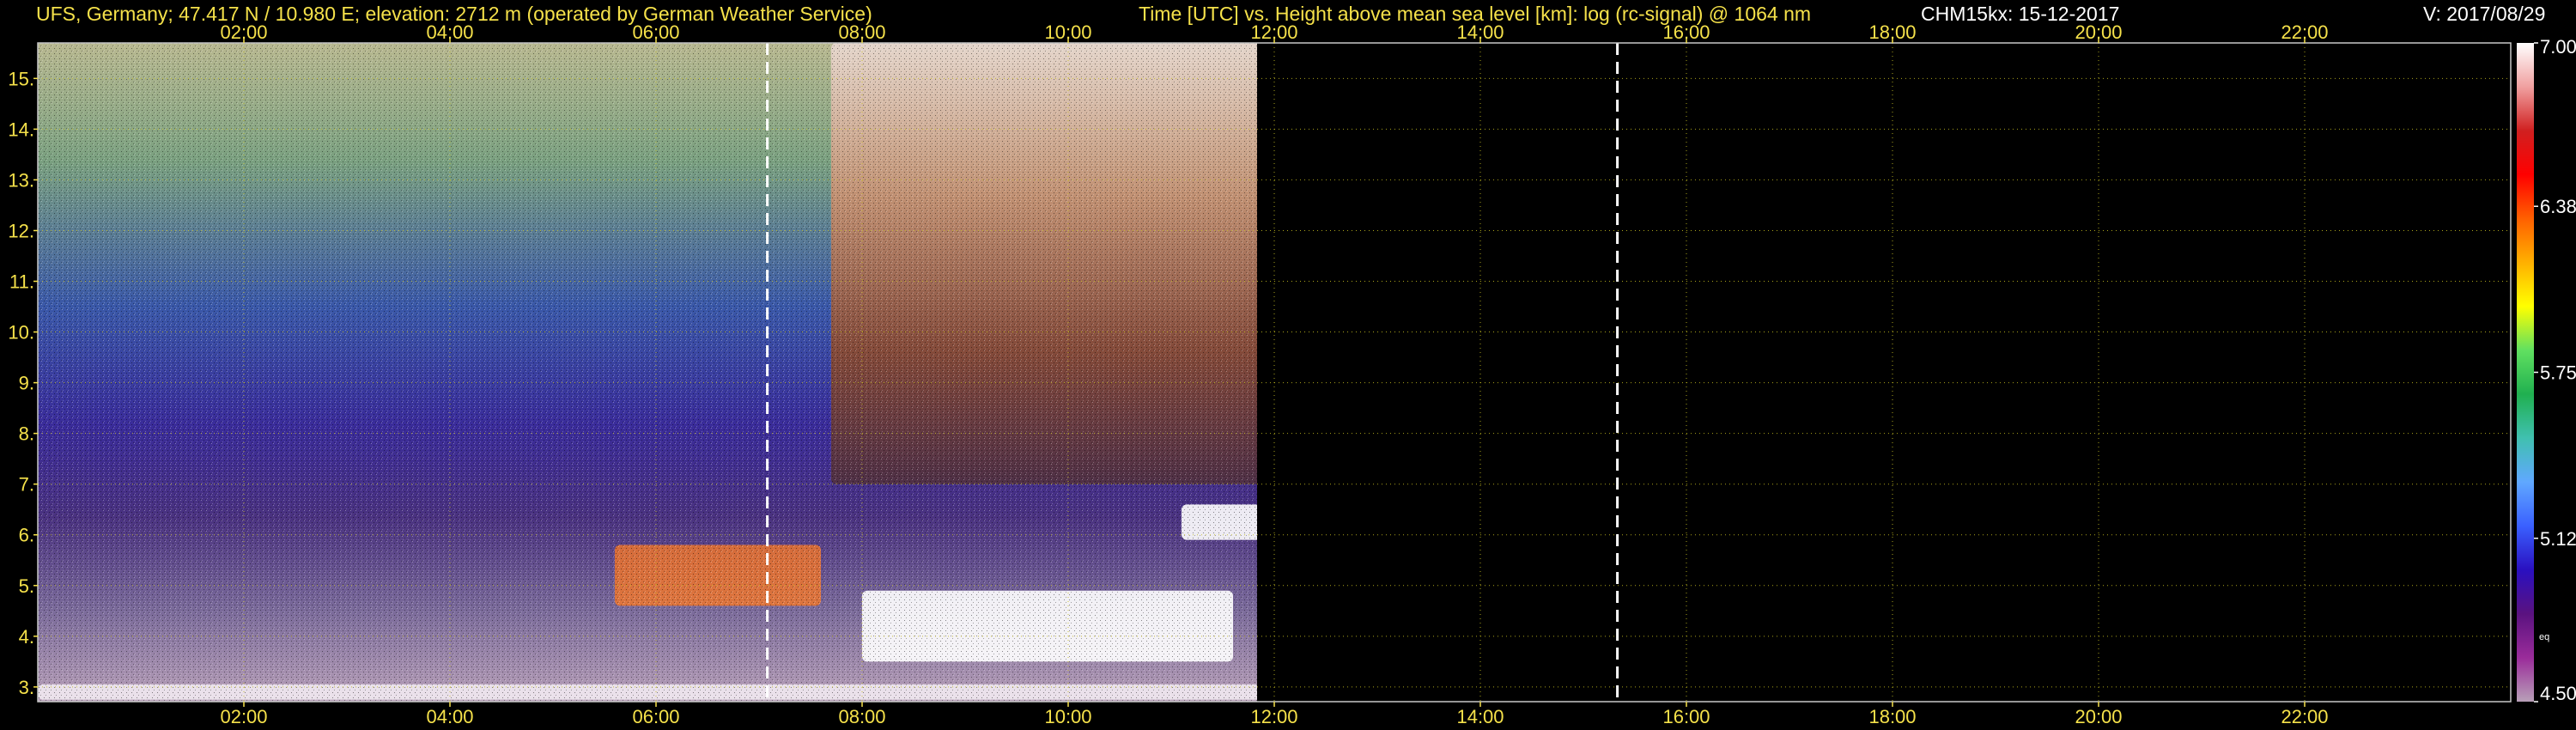  Describe the element at coordinates (861, 716) in the screenshot. I see `x-tick-label-bottom: 08:00` at that location.